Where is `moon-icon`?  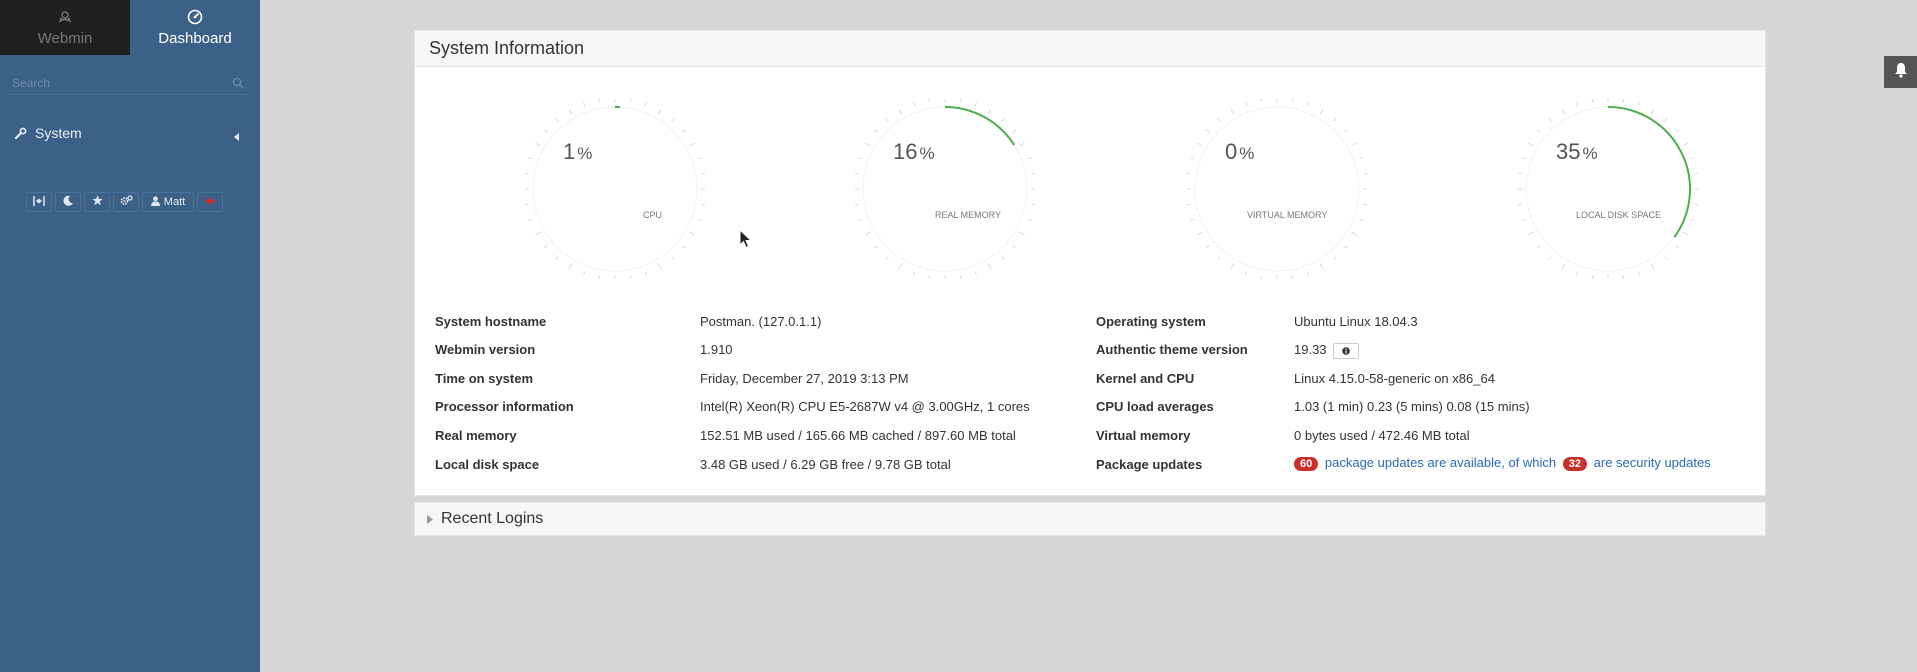 moon-icon is located at coordinates (68, 202).